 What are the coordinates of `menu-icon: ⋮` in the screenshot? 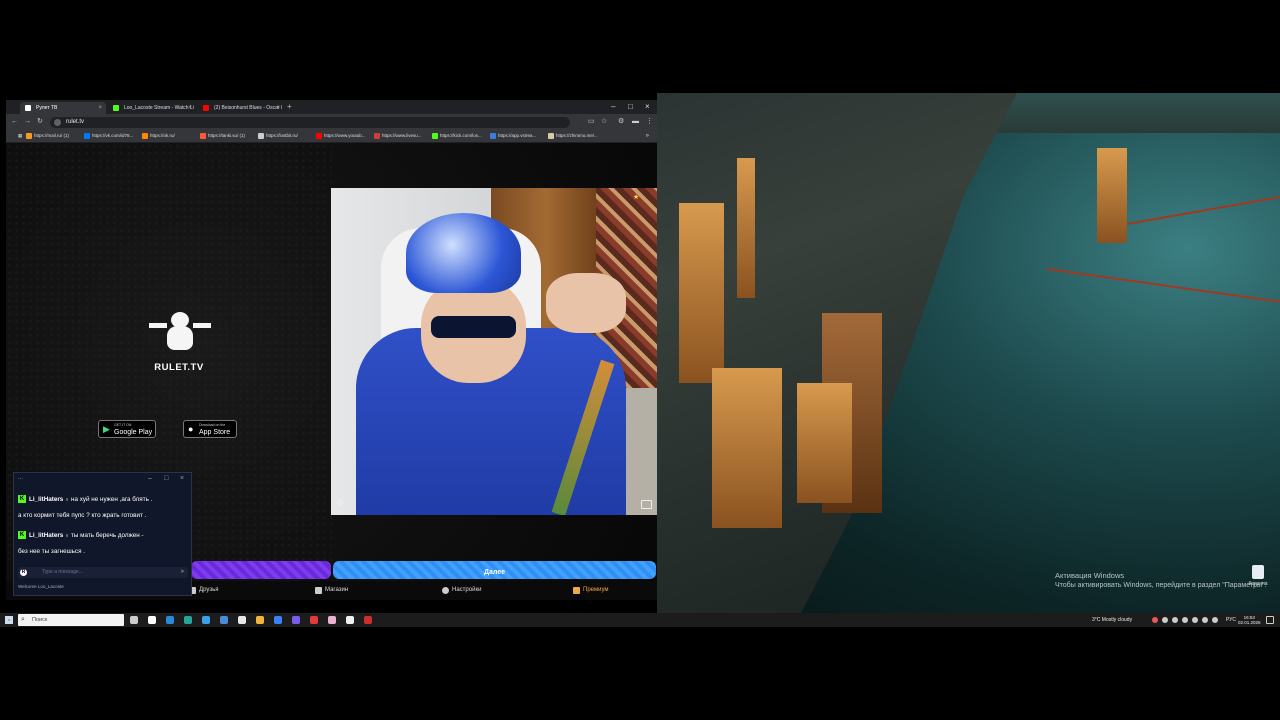 It's located at (649, 122).